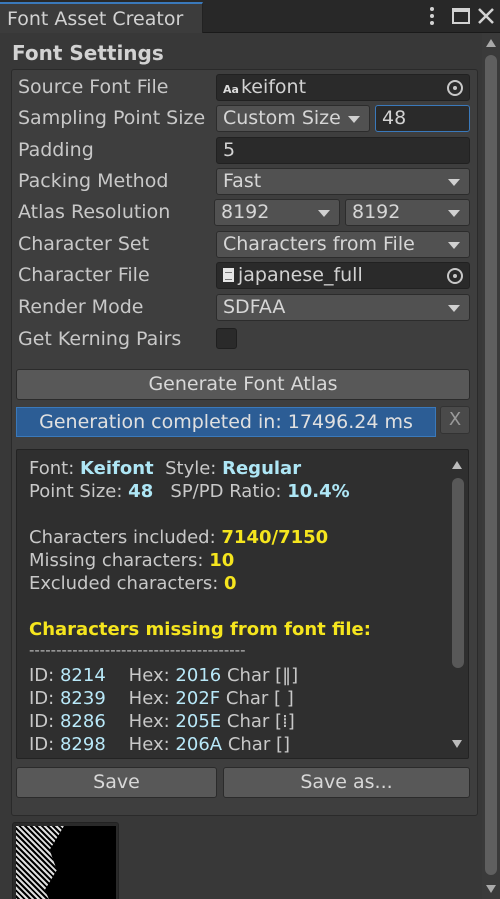 The width and height of the screenshot is (500, 899). Describe the element at coordinates (343, 181) in the screenshot. I see `packing-method-dropdown: Fast` at that location.